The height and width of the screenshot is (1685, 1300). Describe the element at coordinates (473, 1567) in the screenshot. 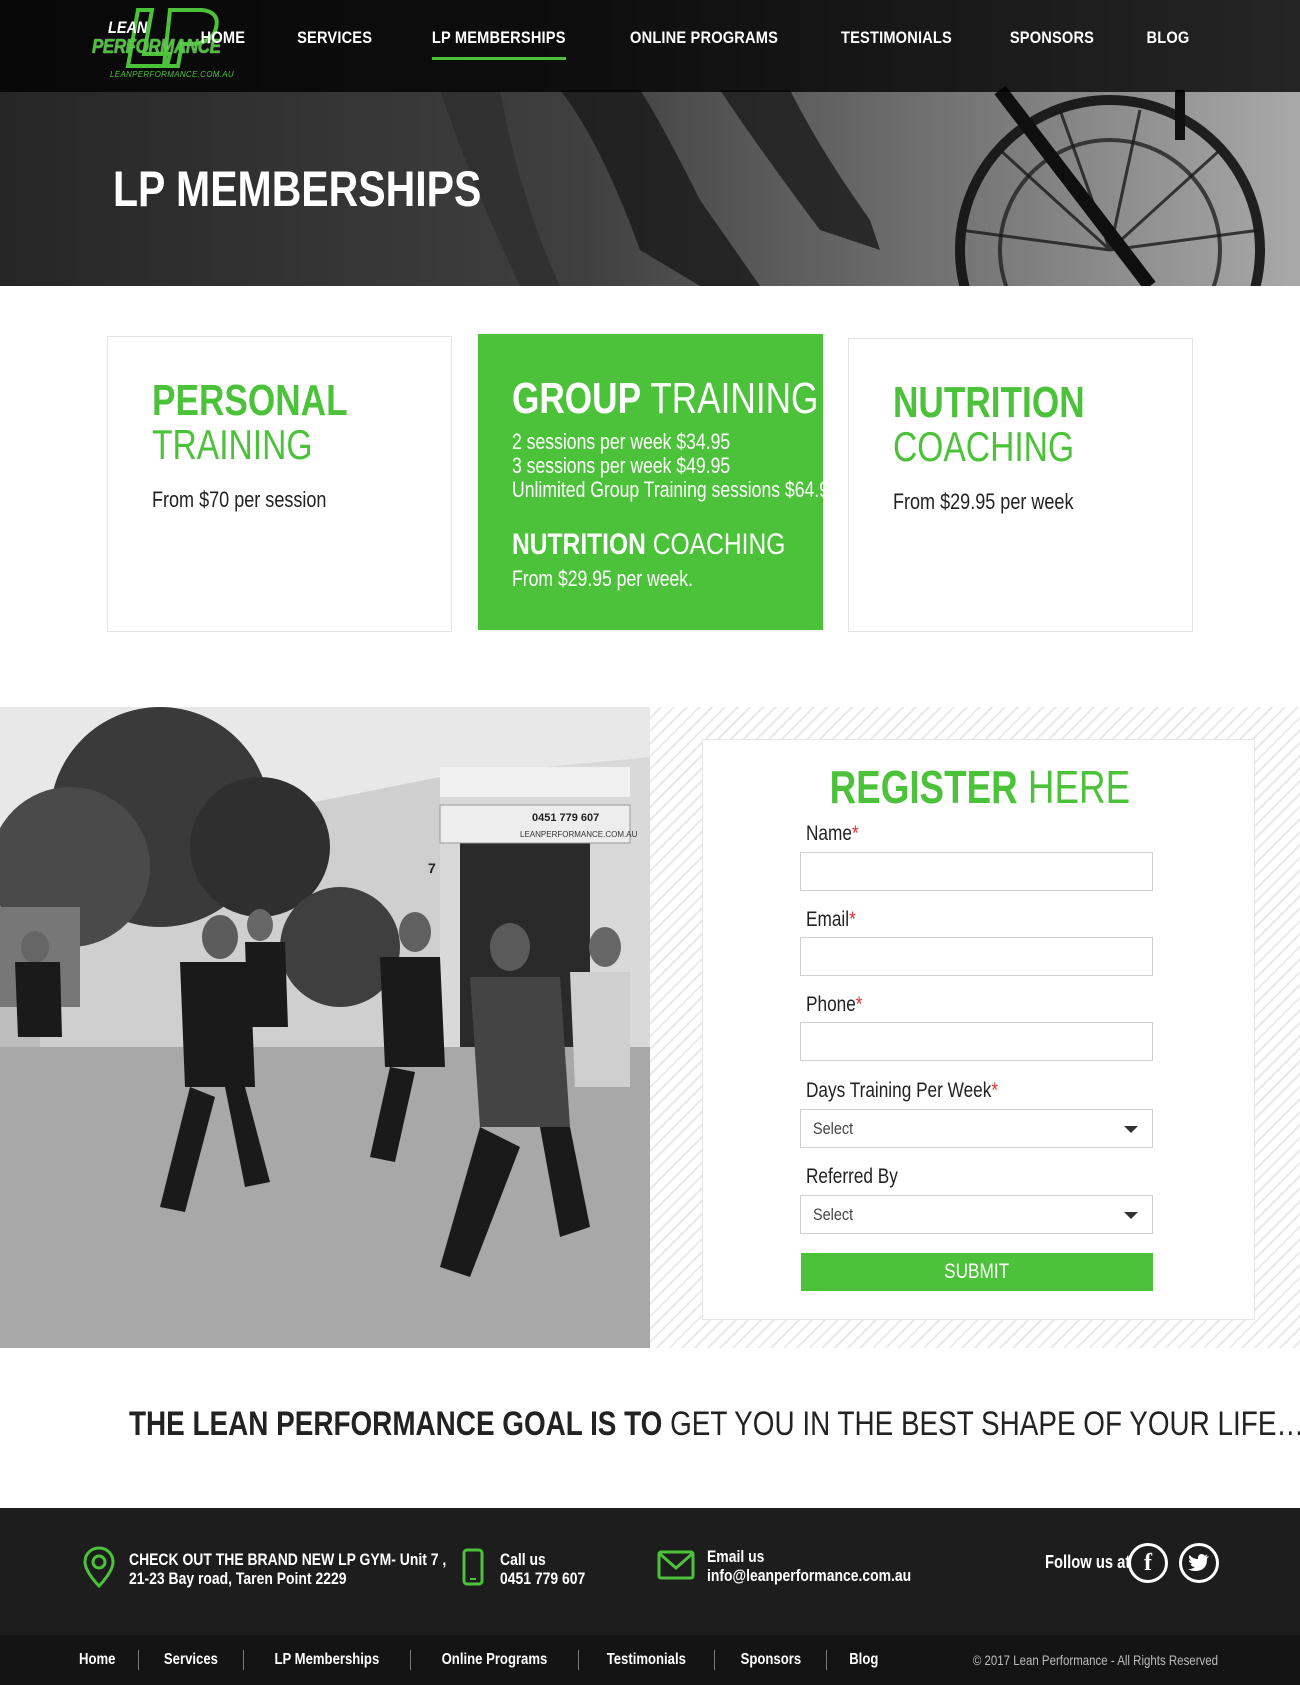

I see `phone-icon` at that location.